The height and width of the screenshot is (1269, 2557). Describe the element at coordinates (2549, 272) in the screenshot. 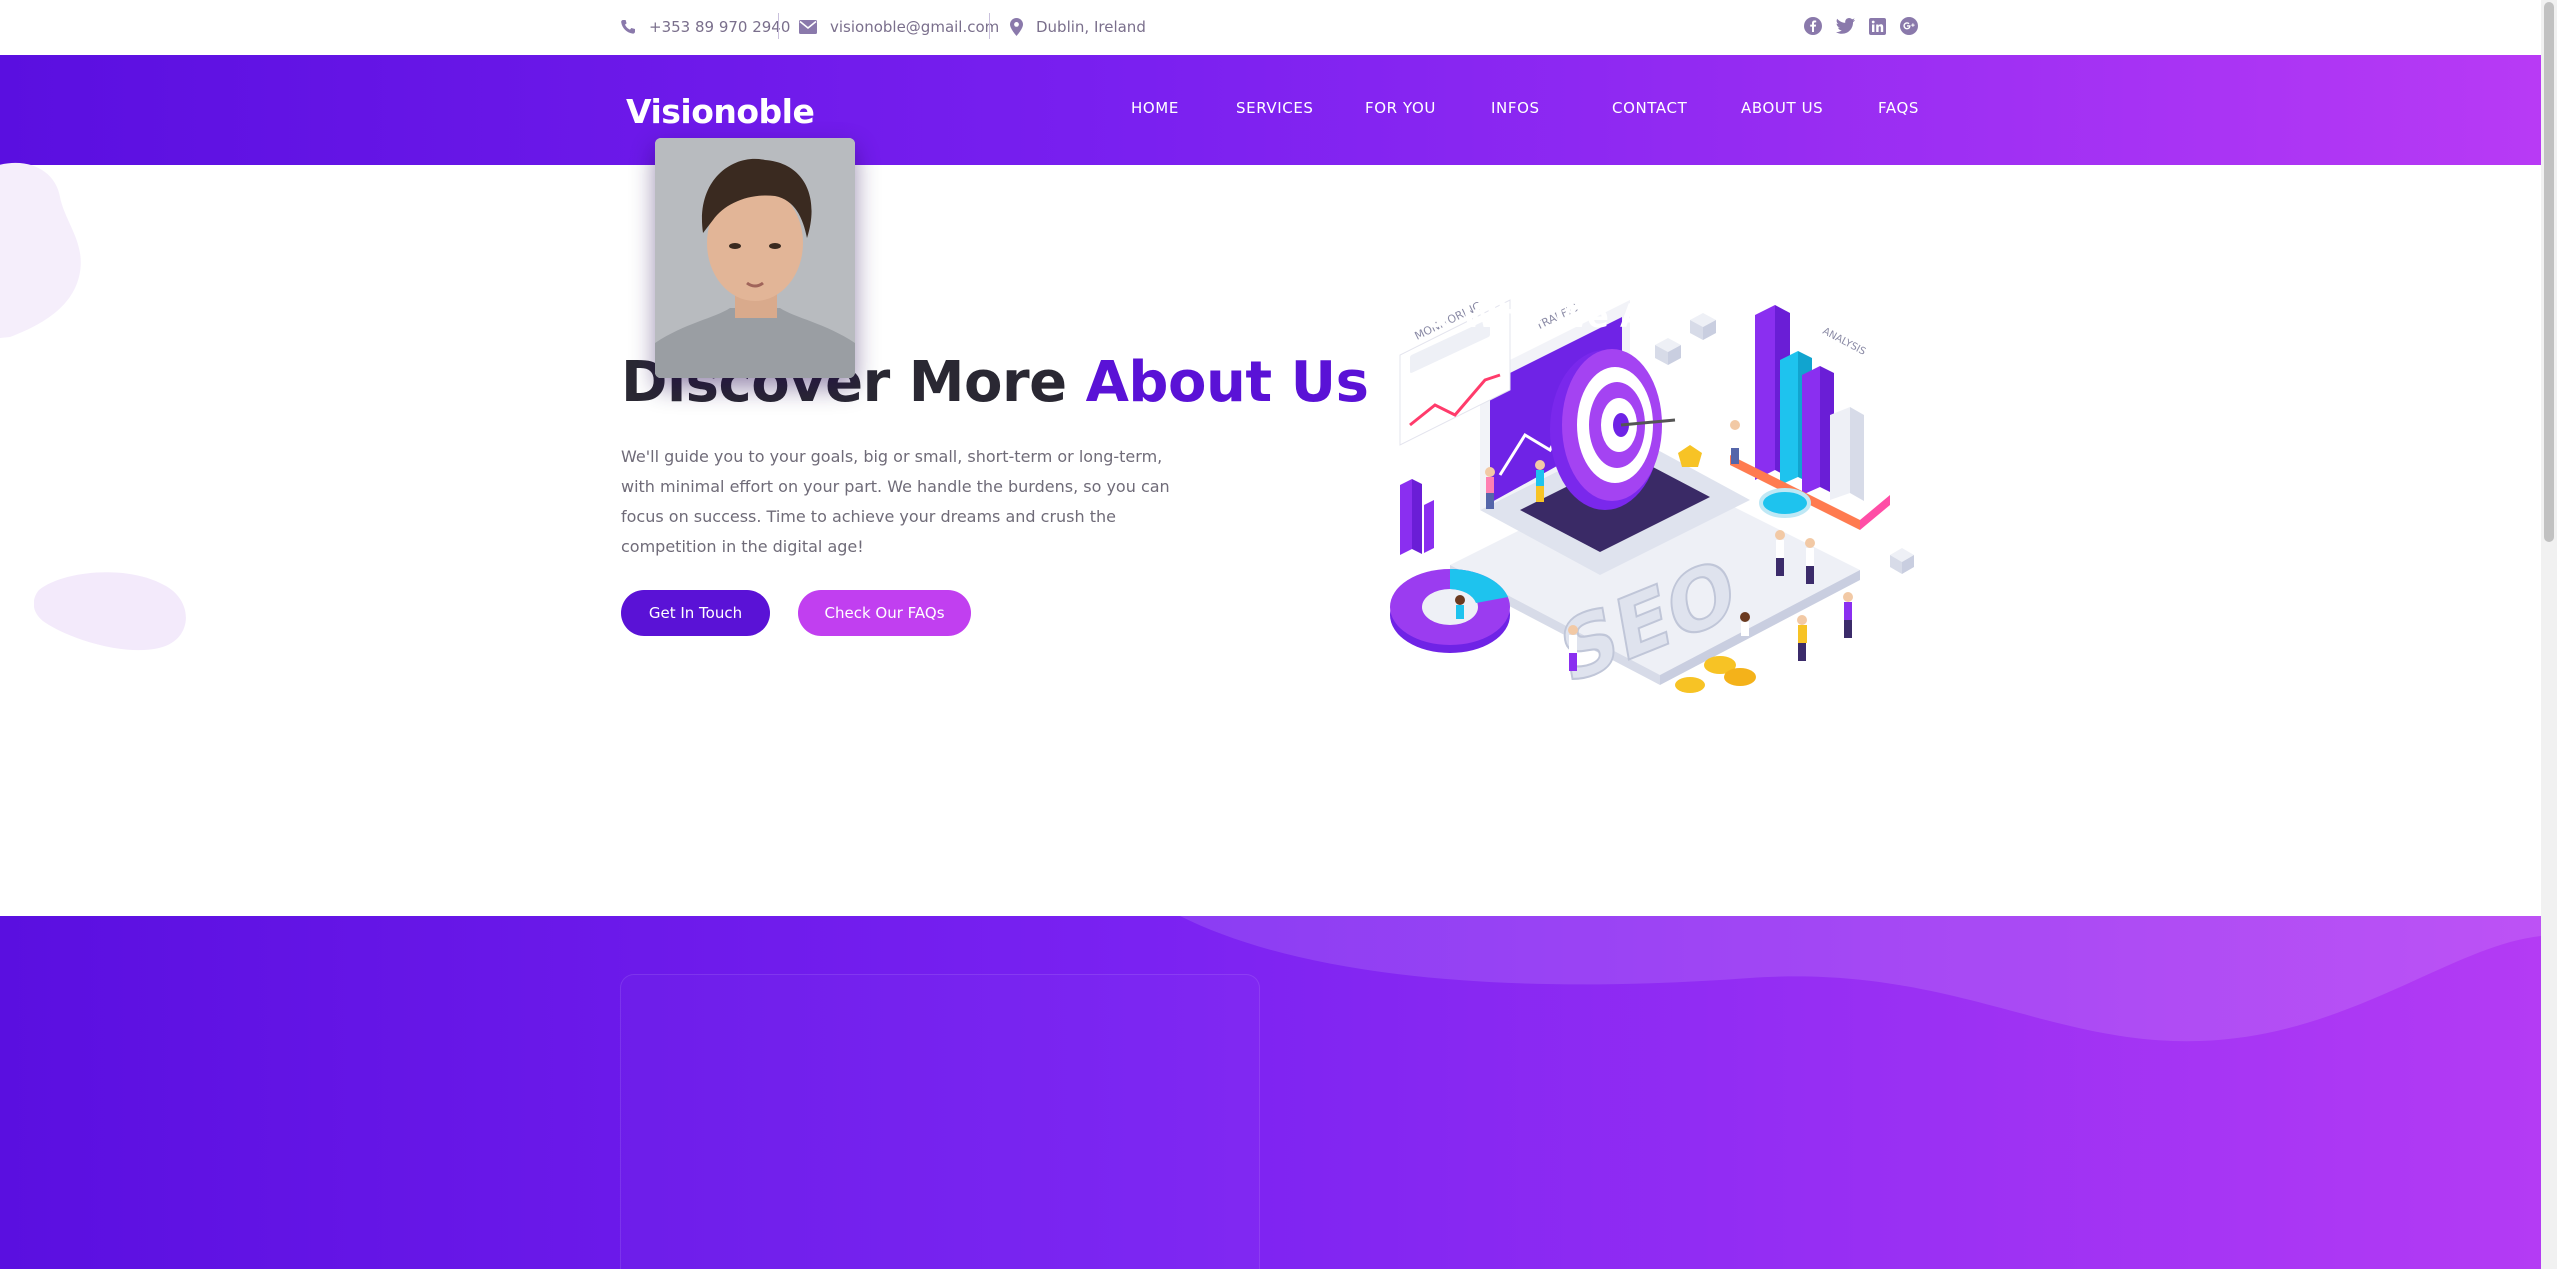

I see `scrollbar-thumb` at that location.